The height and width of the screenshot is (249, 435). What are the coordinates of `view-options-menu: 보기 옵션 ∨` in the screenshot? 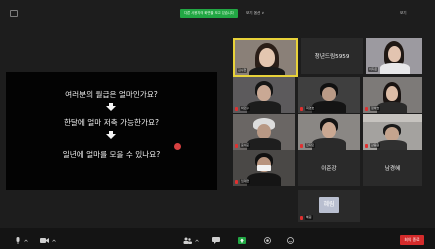 It's located at (255, 13).